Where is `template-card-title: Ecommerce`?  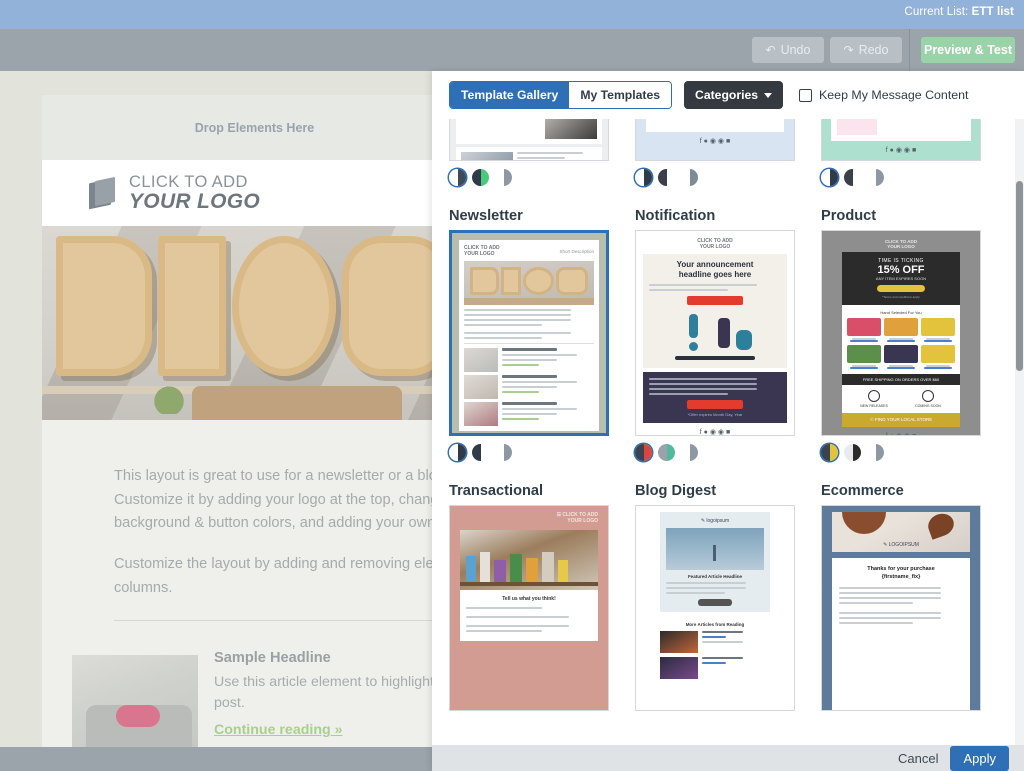 template-card-title: Ecommerce is located at coordinates (862, 491).